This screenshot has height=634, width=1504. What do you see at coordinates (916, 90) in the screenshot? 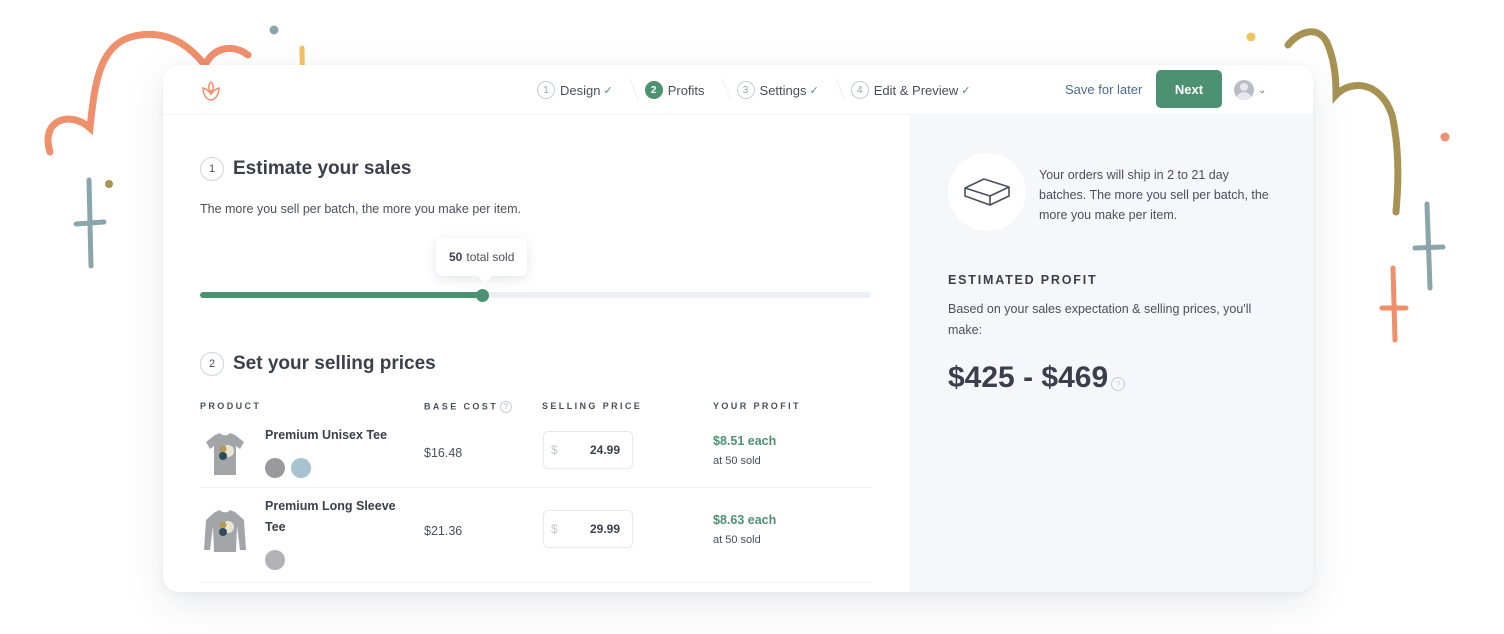
I see `step-label: Edit & Preview` at bounding box center [916, 90].